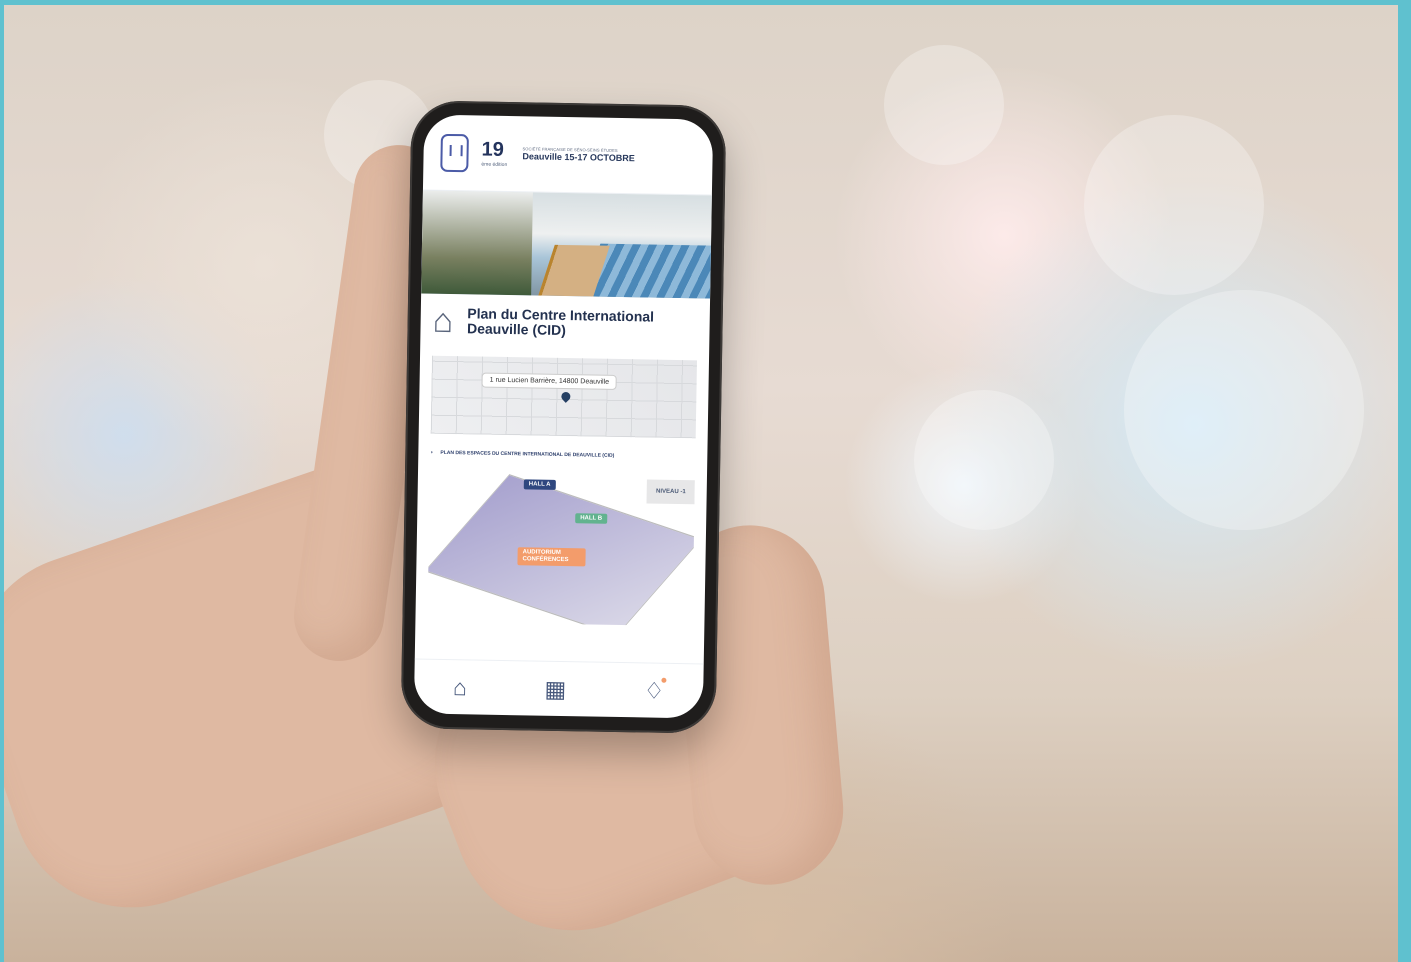  What do you see at coordinates (432, 452) in the screenshot?
I see `map-icon: ◗` at bounding box center [432, 452].